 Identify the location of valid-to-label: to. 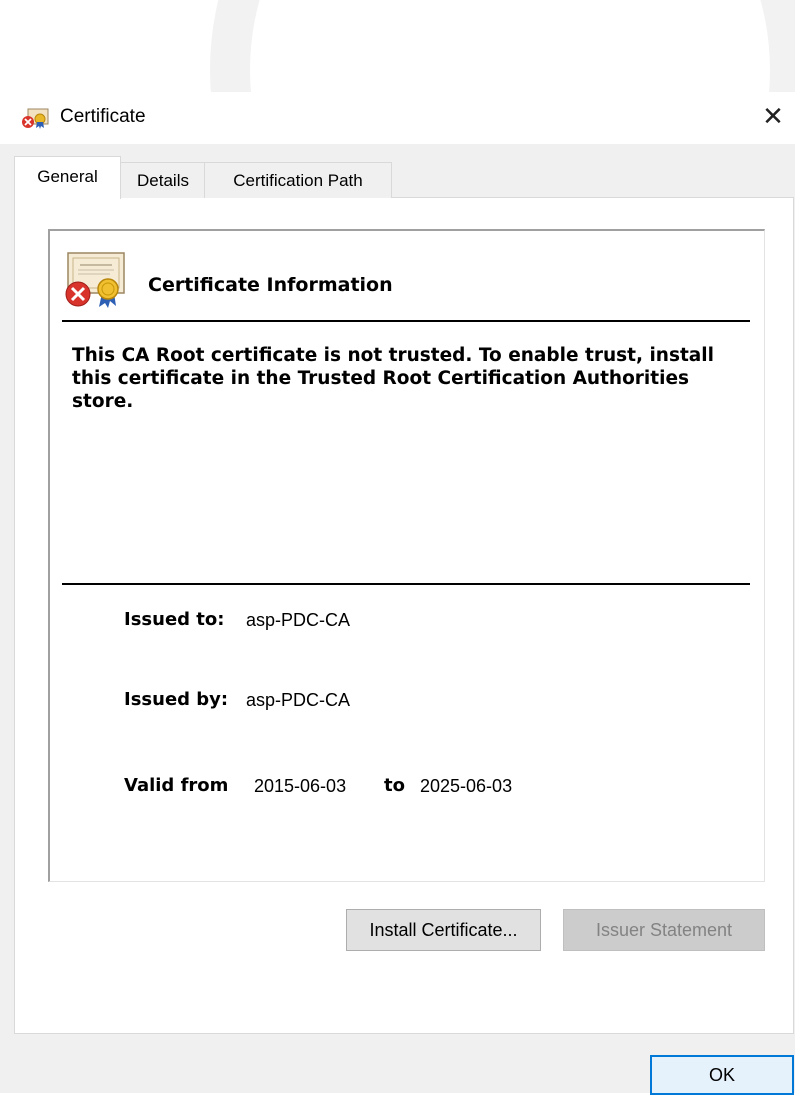
(394, 785).